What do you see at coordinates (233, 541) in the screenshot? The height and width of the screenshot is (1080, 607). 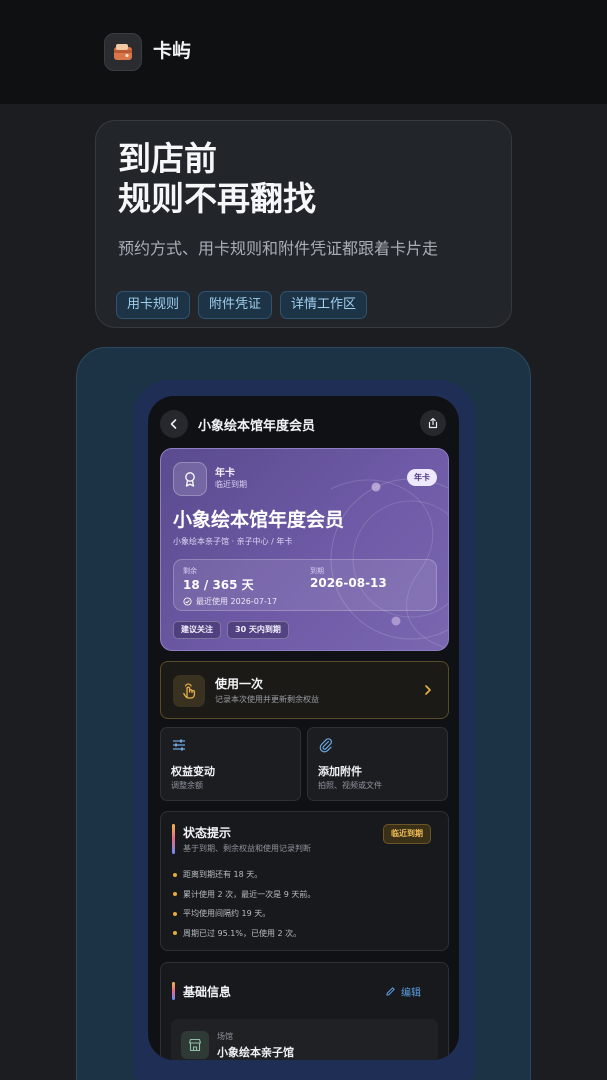 I see `card-meta: 小象绘本亲子馆 · 亲子中心 / 年卡` at bounding box center [233, 541].